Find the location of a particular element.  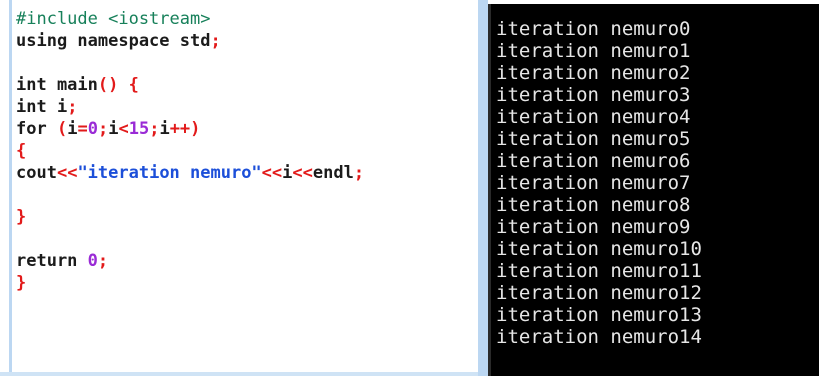

code-token-keyword: return is located at coordinates (52, 261).